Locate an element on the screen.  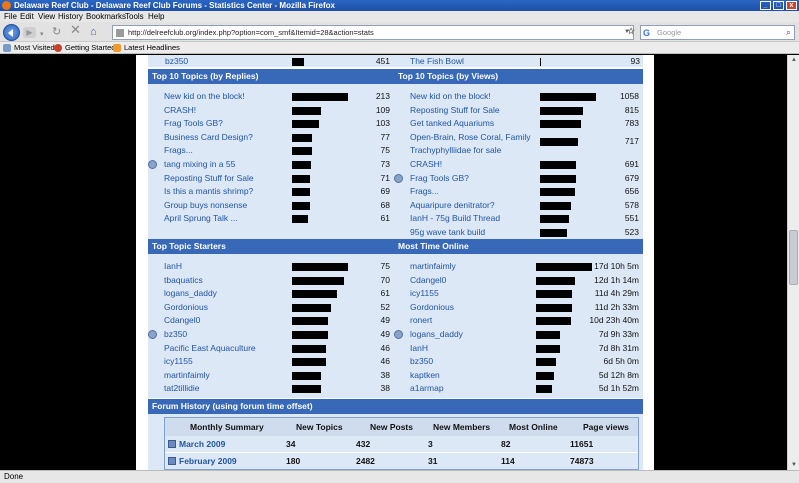
cell-new-posts: 432 is located at coordinates (363, 444).